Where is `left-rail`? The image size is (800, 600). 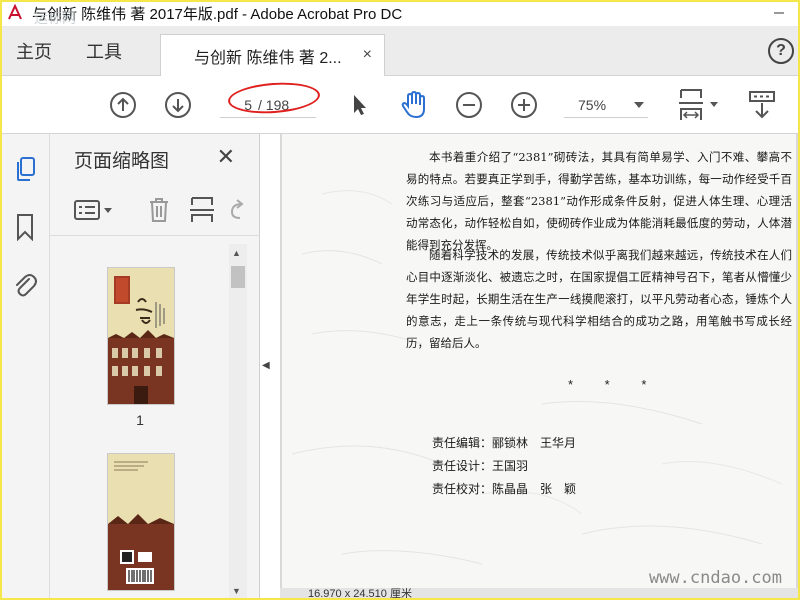
left-rail is located at coordinates (25, 367).